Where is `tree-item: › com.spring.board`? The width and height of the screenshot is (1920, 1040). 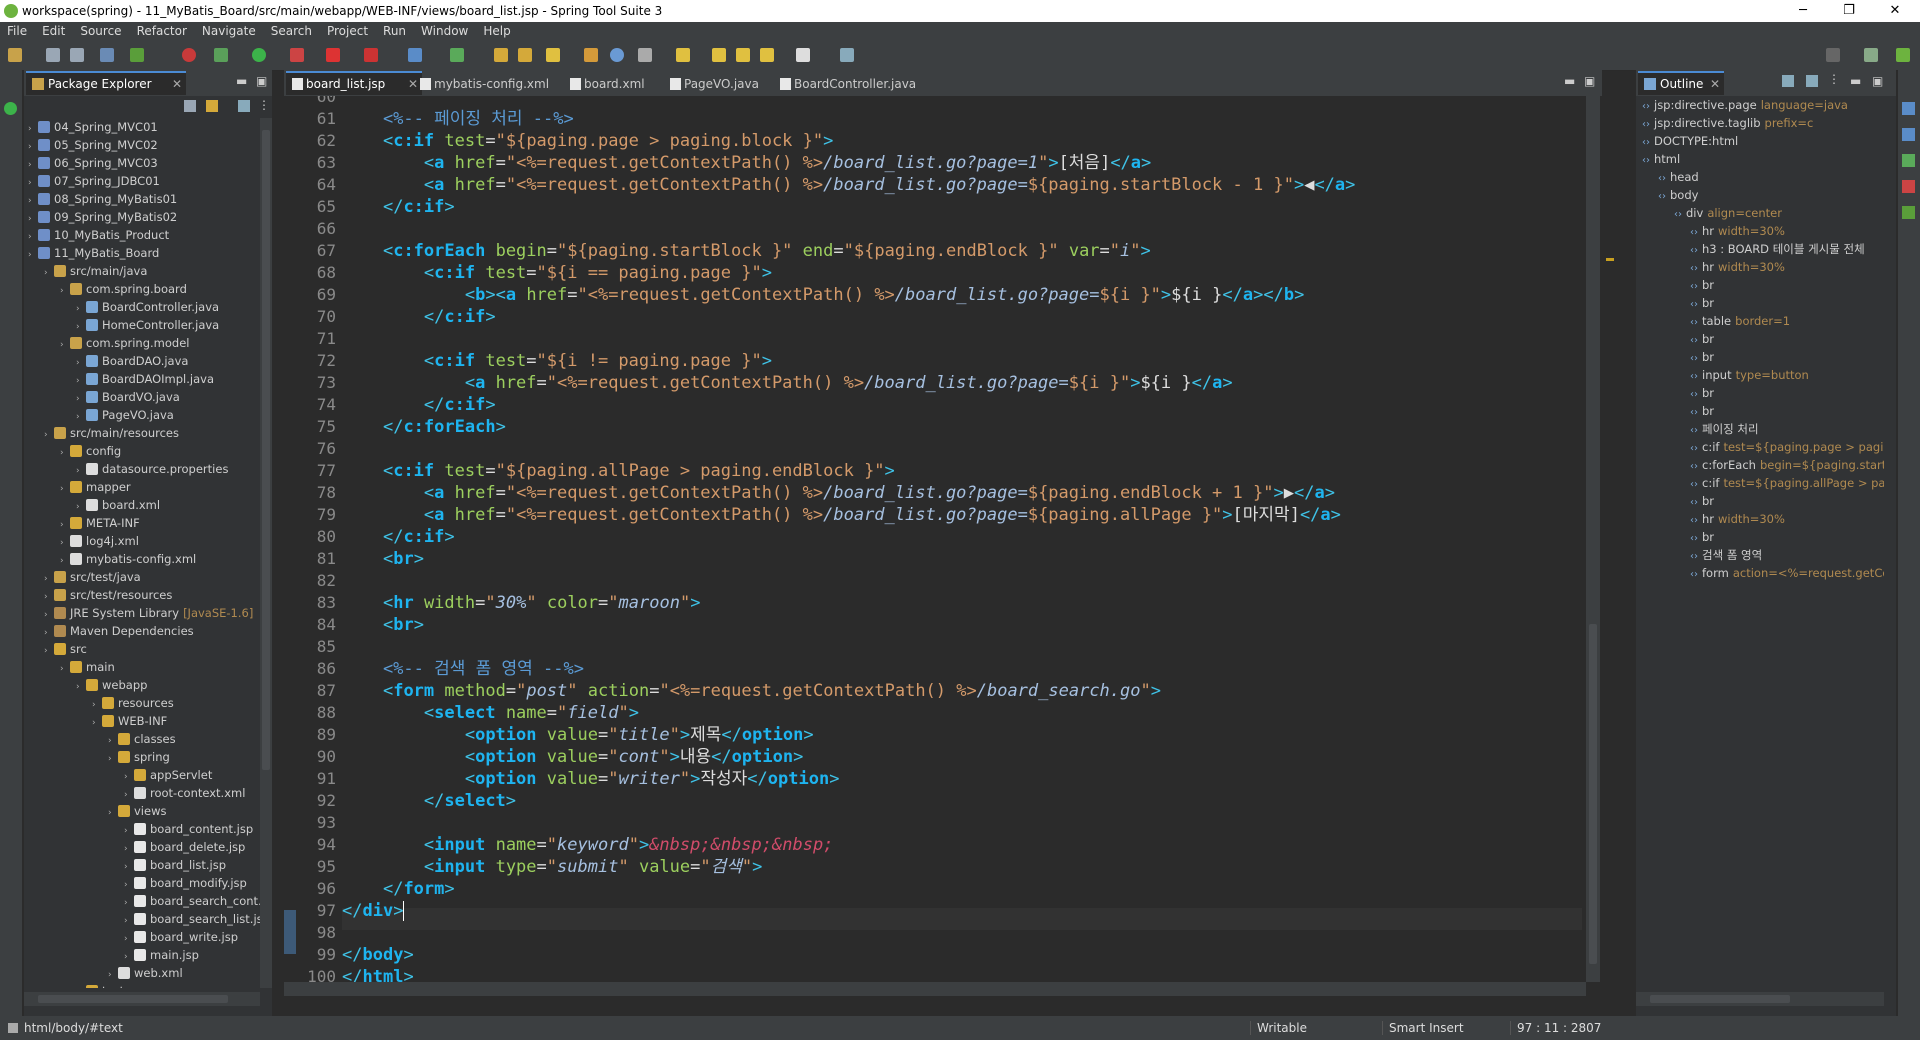 tree-item: › com.spring.board is located at coordinates (123, 289).